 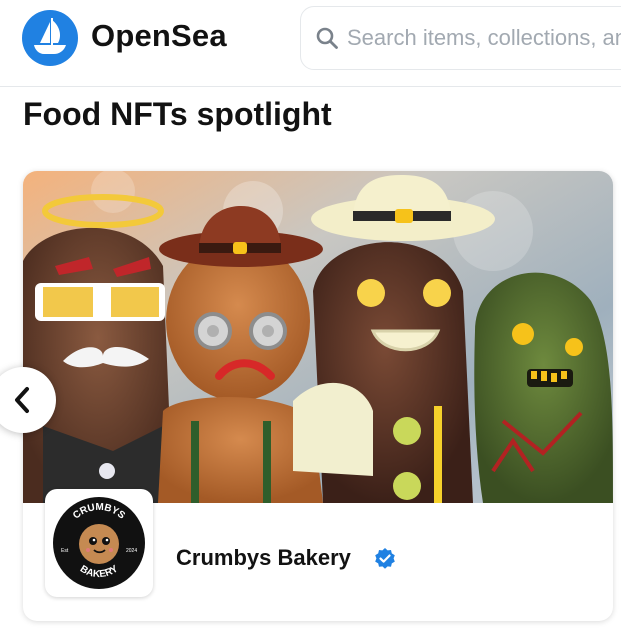 I want to click on collection-name: Crumbys Bakery, so click(x=263, y=558).